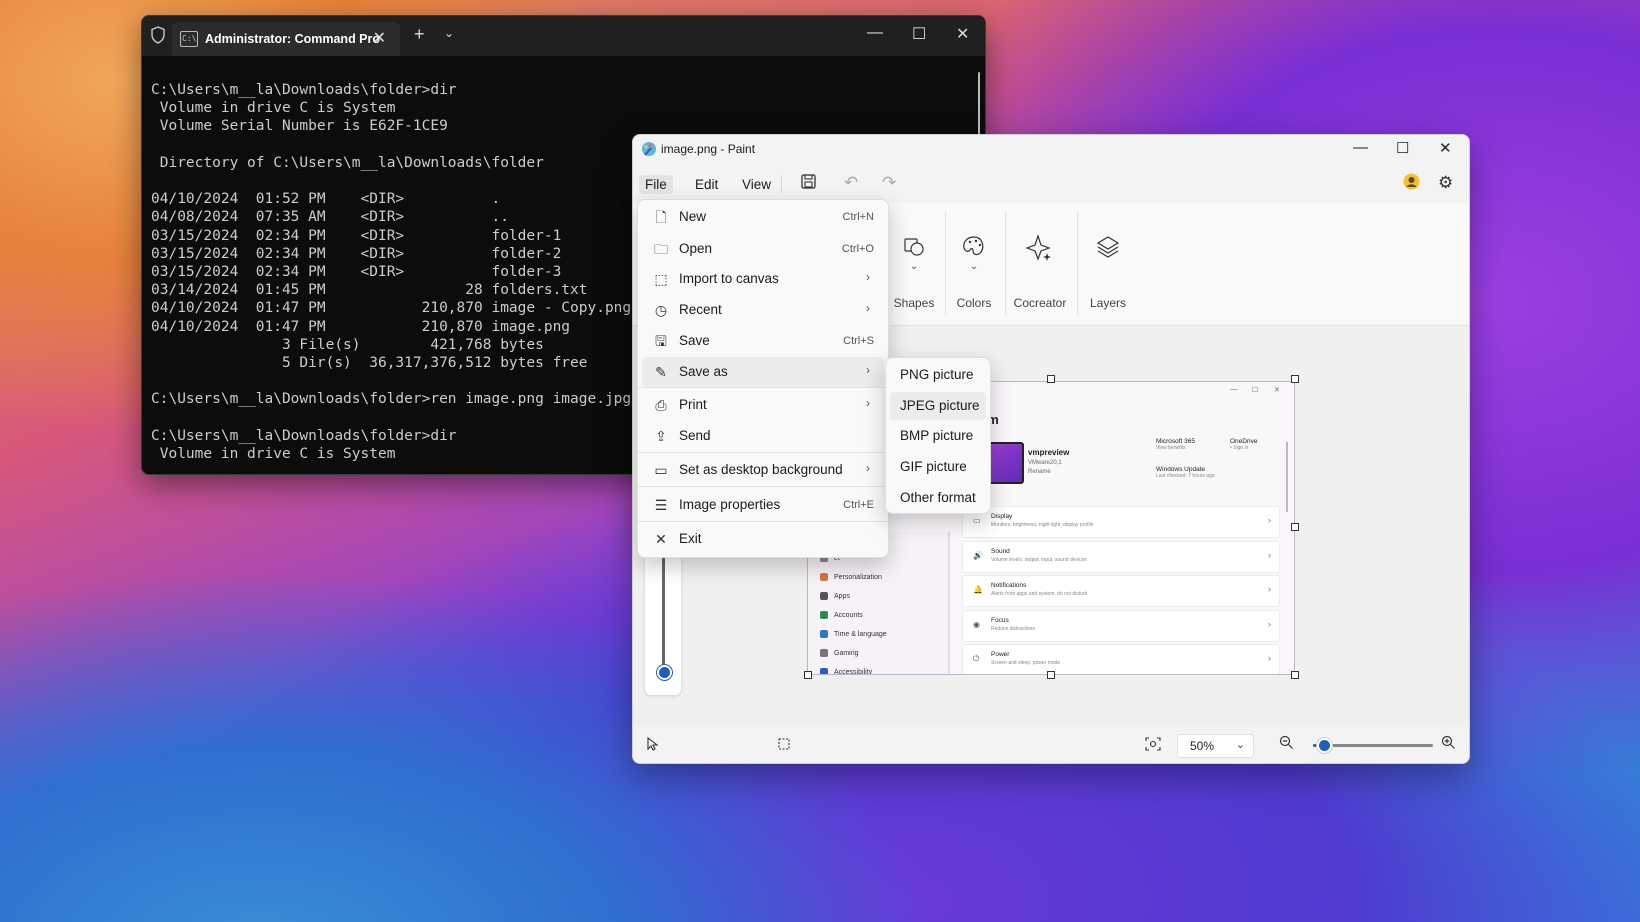 The width and height of the screenshot is (1640, 922). Describe the element at coordinates (693, 216) in the screenshot. I see `menu-item-label: New` at that location.